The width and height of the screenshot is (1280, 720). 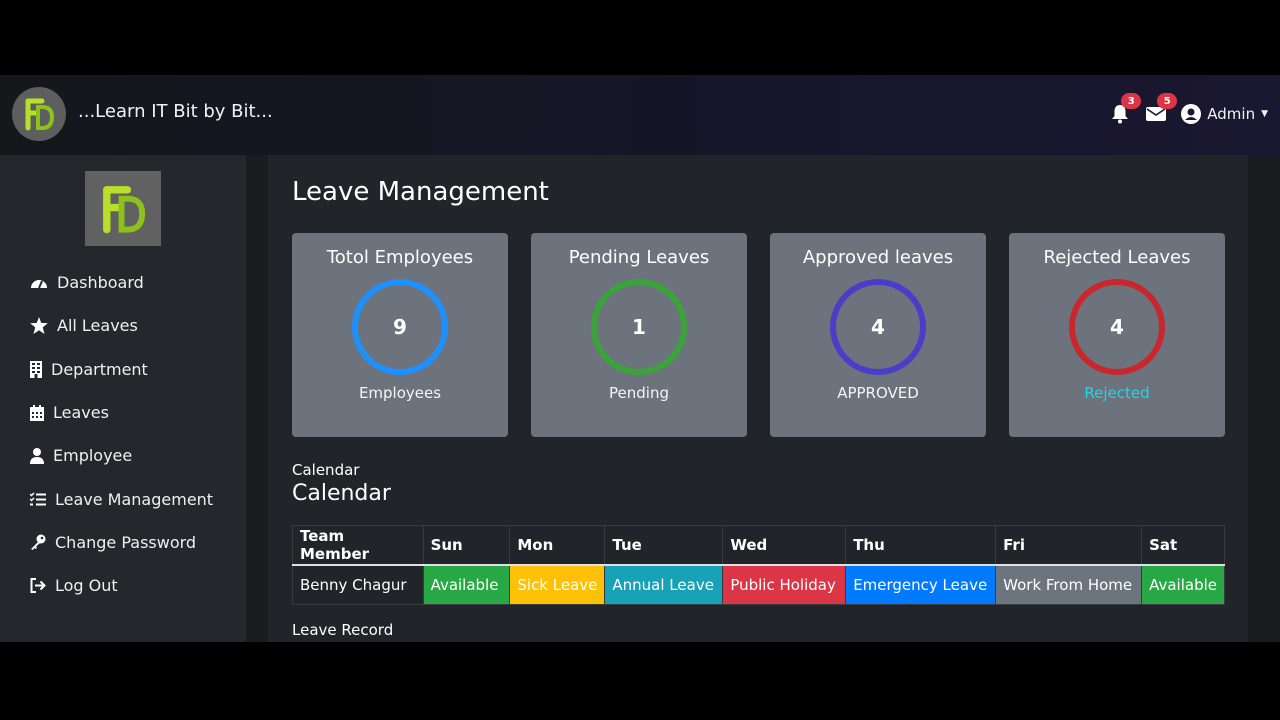 What do you see at coordinates (358, 545) in the screenshot?
I see `column-header: Team Member` at bounding box center [358, 545].